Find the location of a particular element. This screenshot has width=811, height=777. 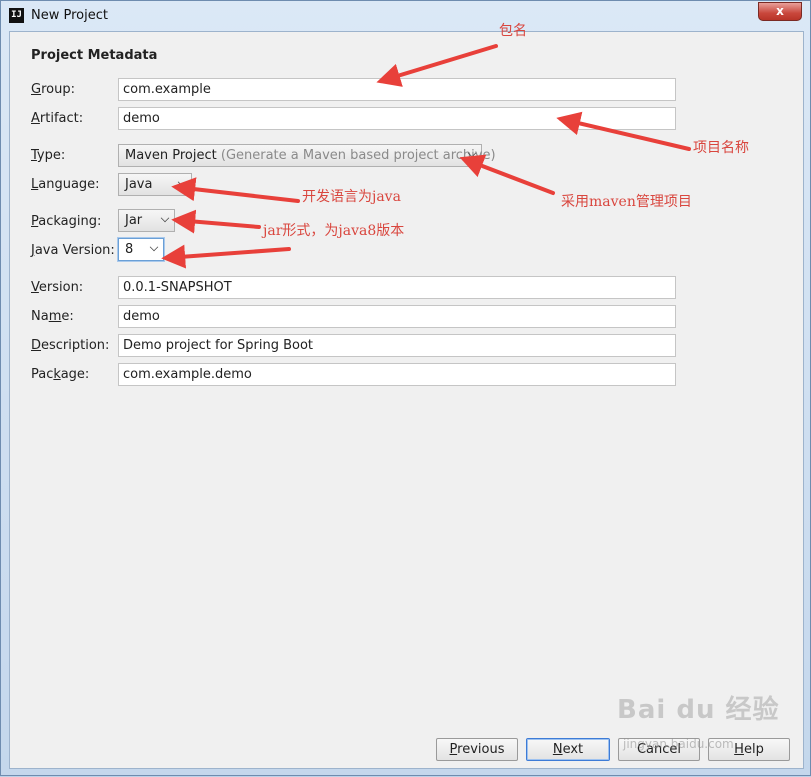

artifact-input: demo is located at coordinates (397, 118).